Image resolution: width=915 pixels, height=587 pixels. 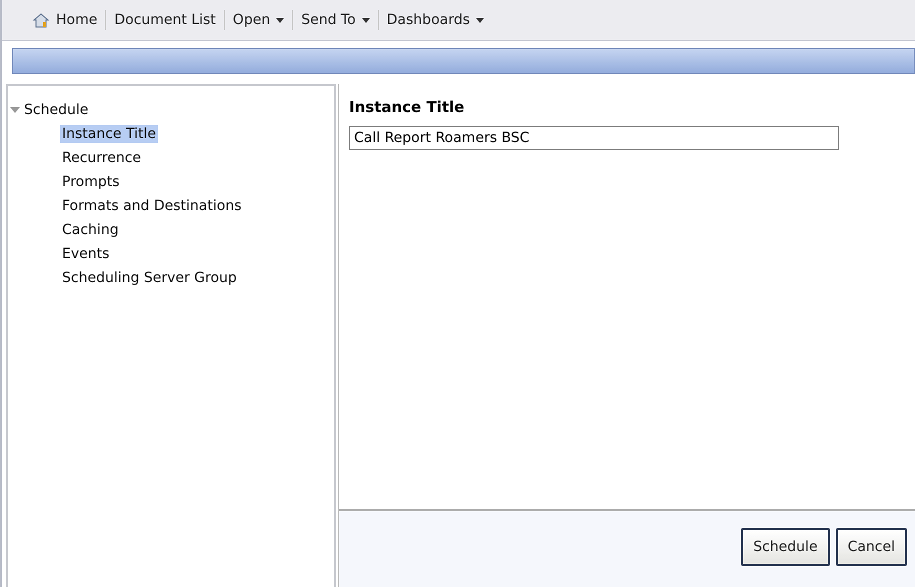 What do you see at coordinates (435, 20) in the screenshot?
I see `menu-button: Dashboards` at bounding box center [435, 20].